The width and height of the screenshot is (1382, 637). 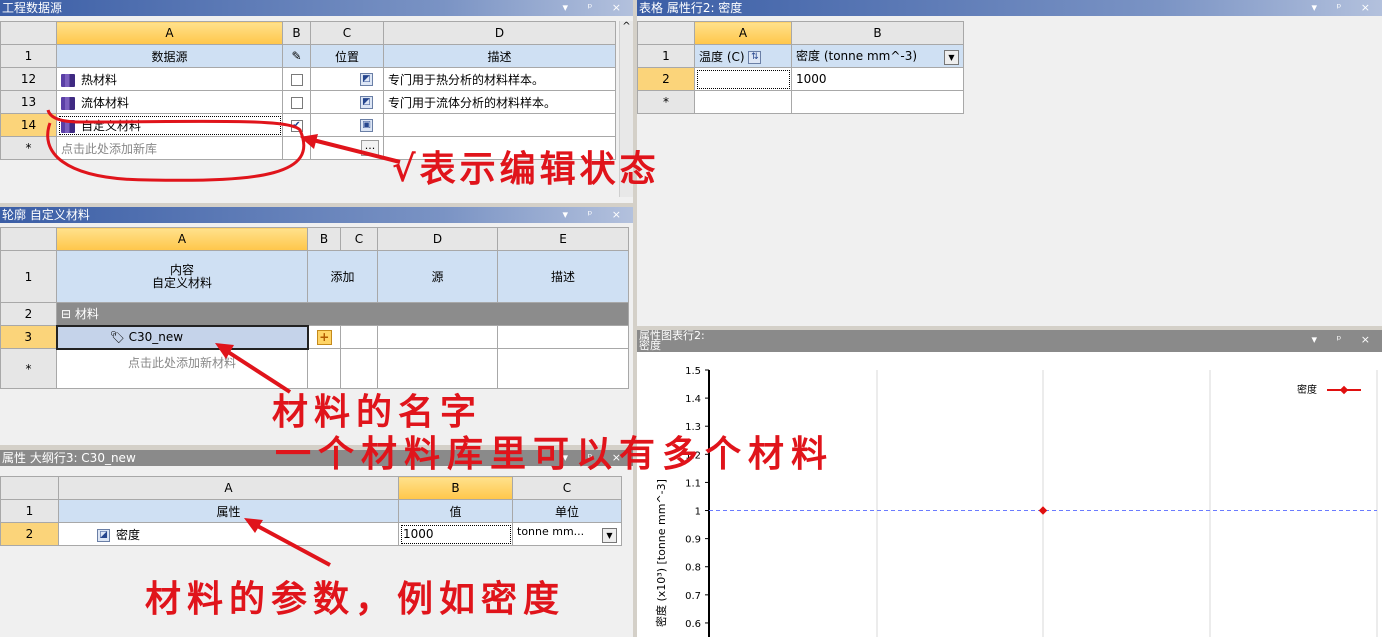 What do you see at coordinates (169, 125) in the screenshot?
I see `library-name-cell: 自定义材料` at bounding box center [169, 125].